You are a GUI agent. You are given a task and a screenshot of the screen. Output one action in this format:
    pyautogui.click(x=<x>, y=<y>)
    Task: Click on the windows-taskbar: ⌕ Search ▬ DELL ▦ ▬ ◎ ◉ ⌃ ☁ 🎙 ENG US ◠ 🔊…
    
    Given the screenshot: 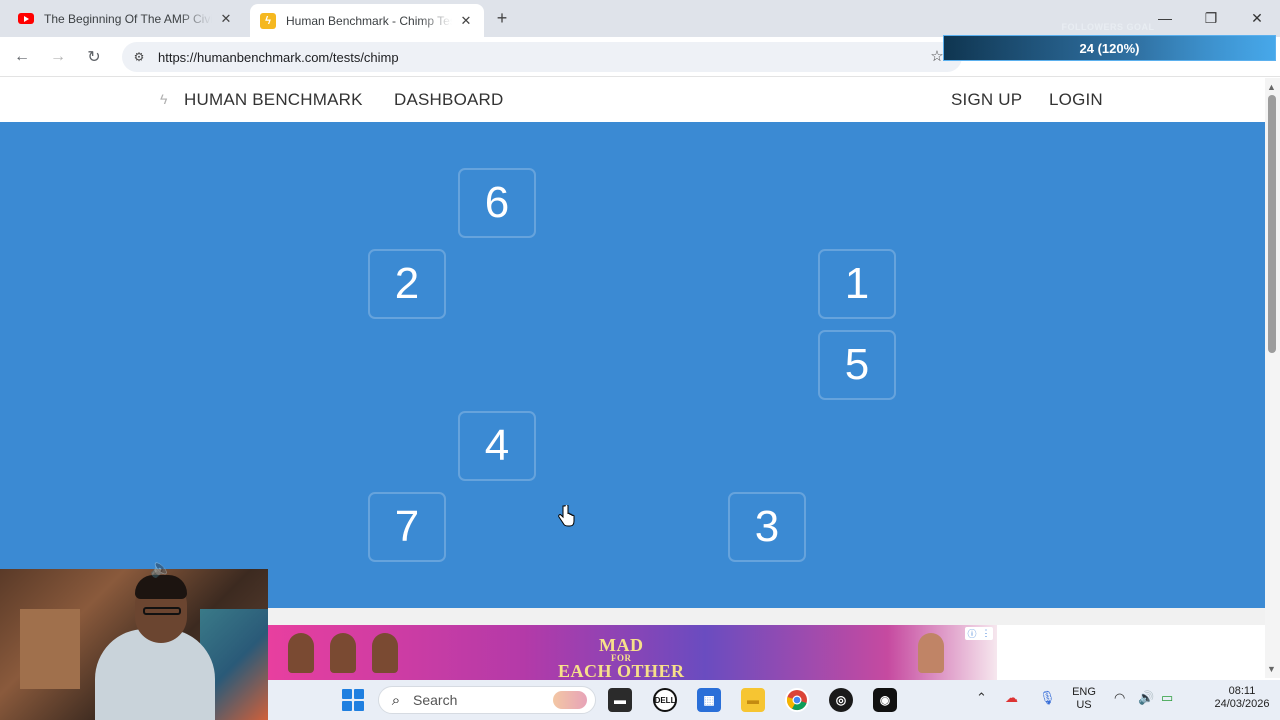 What is the action you would take?
    pyautogui.click(x=774, y=700)
    